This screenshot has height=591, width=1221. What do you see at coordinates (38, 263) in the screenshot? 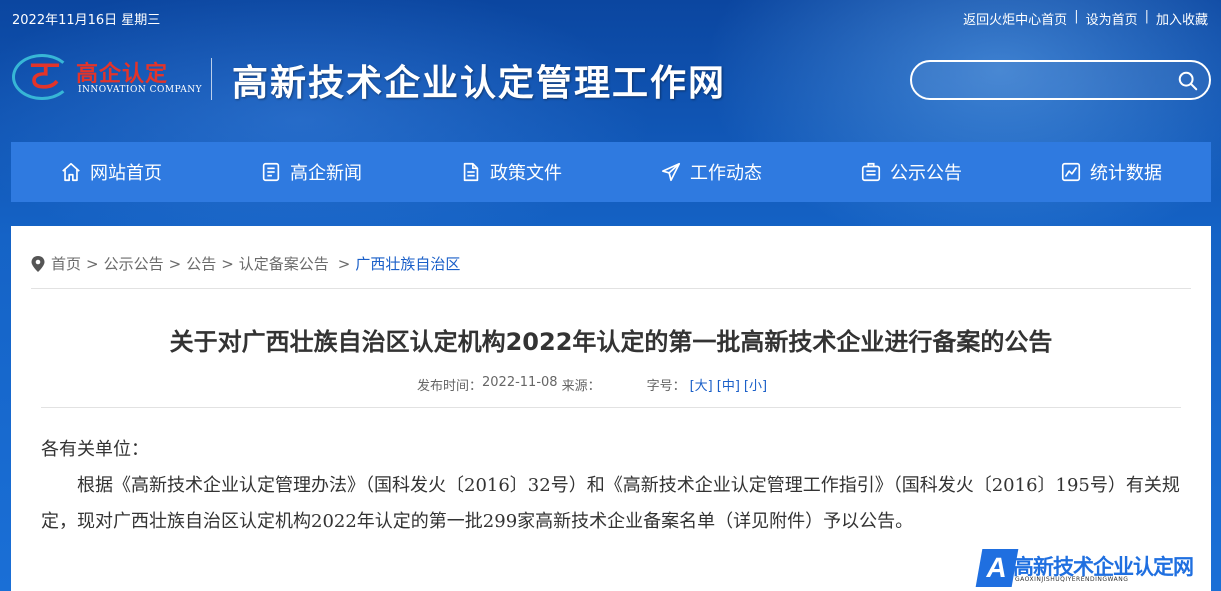
I see `location-pin-icon` at bounding box center [38, 263].